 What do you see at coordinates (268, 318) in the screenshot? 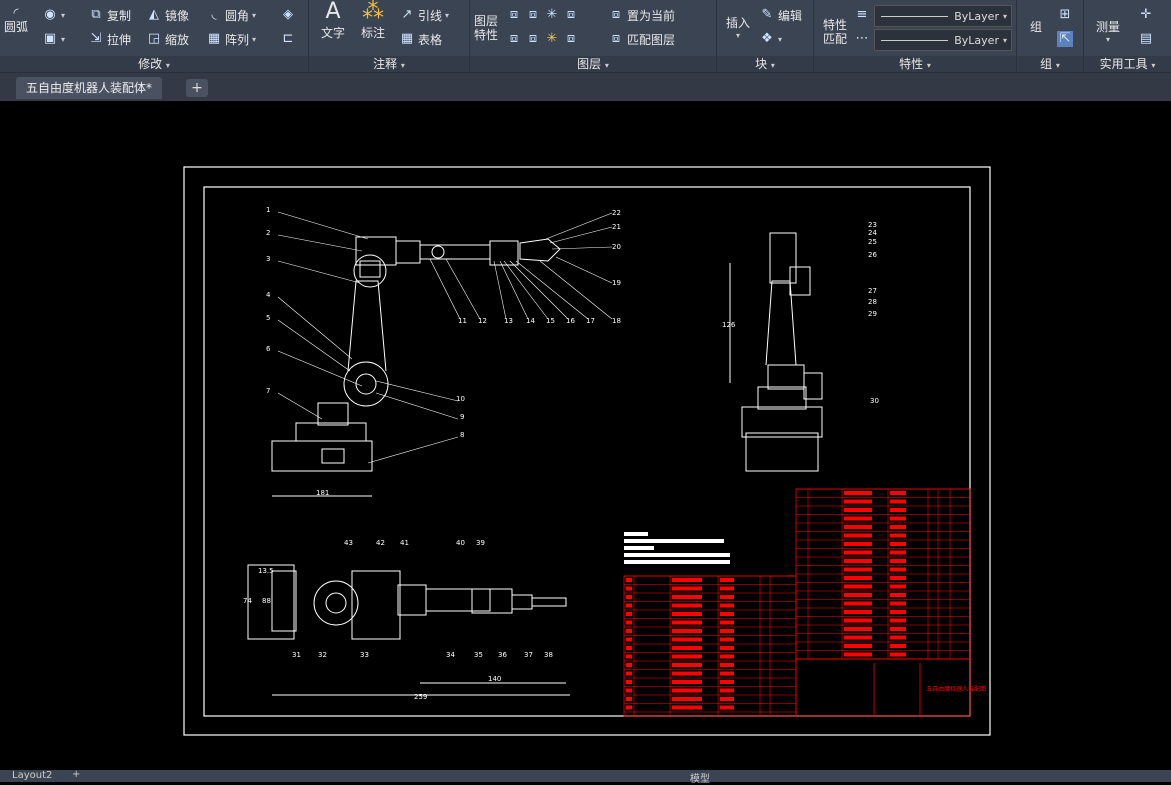
I see `callout-label: 5` at bounding box center [268, 318].